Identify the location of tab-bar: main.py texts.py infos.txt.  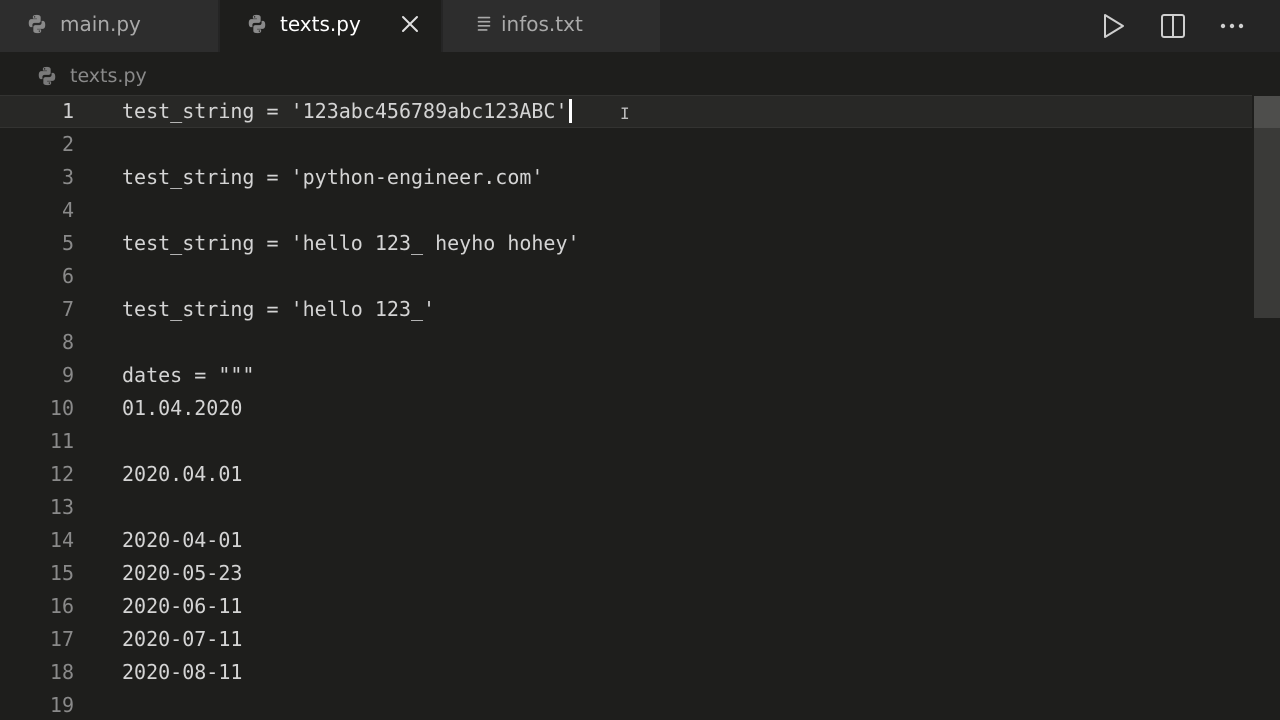
(640, 26).